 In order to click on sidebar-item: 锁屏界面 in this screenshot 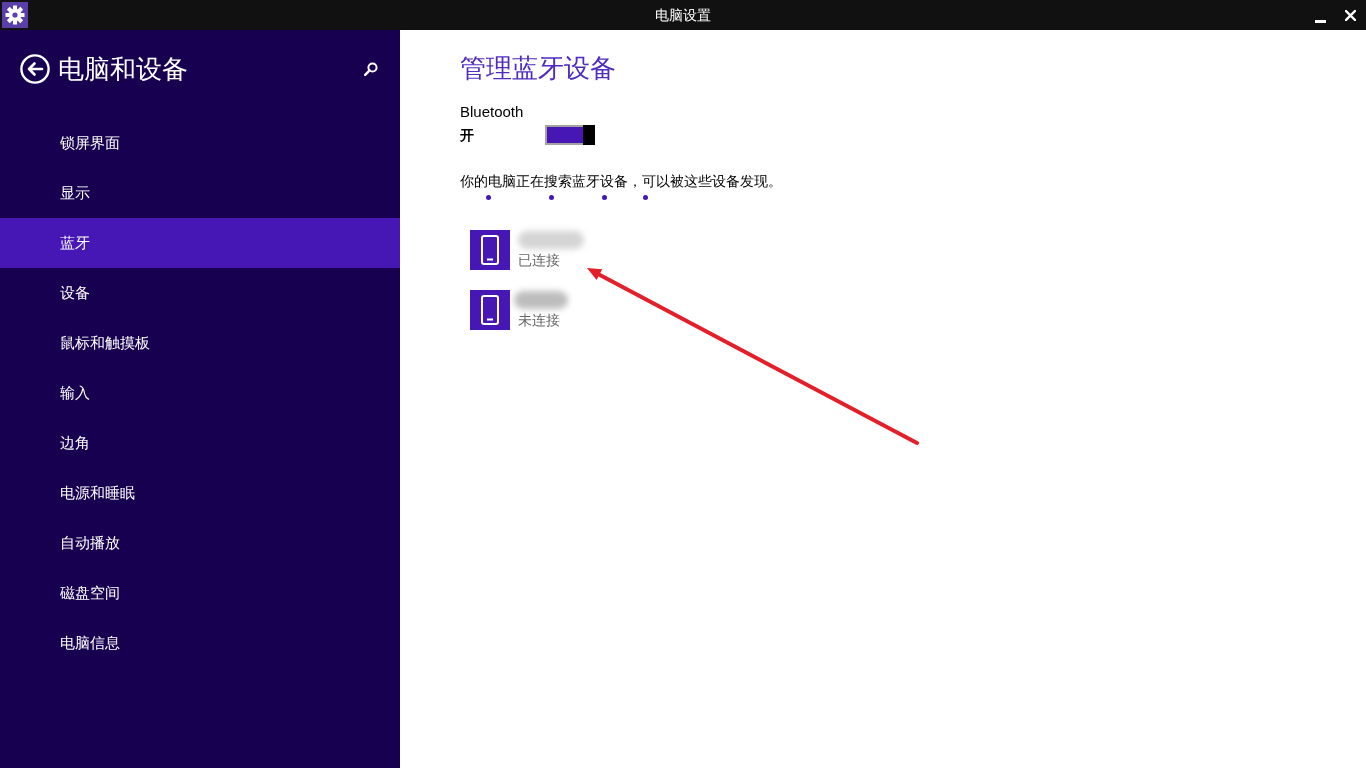, I will do `click(200, 143)`.